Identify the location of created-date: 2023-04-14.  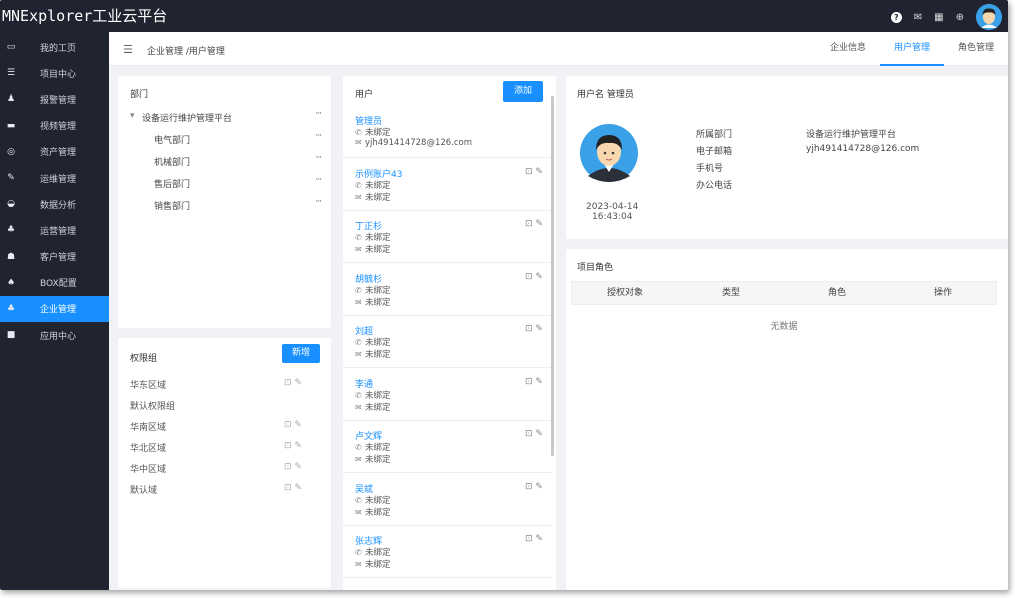
(612, 207).